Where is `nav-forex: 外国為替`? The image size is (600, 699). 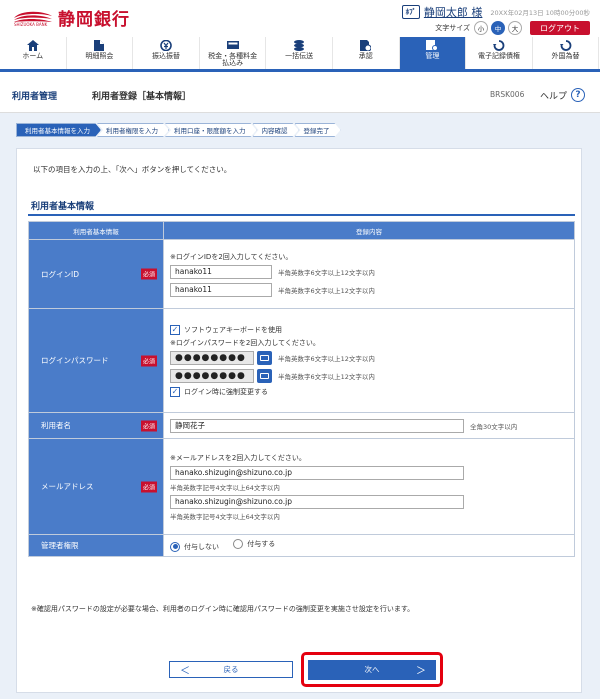
nav-forex: 外国為替 is located at coordinates (566, 53).